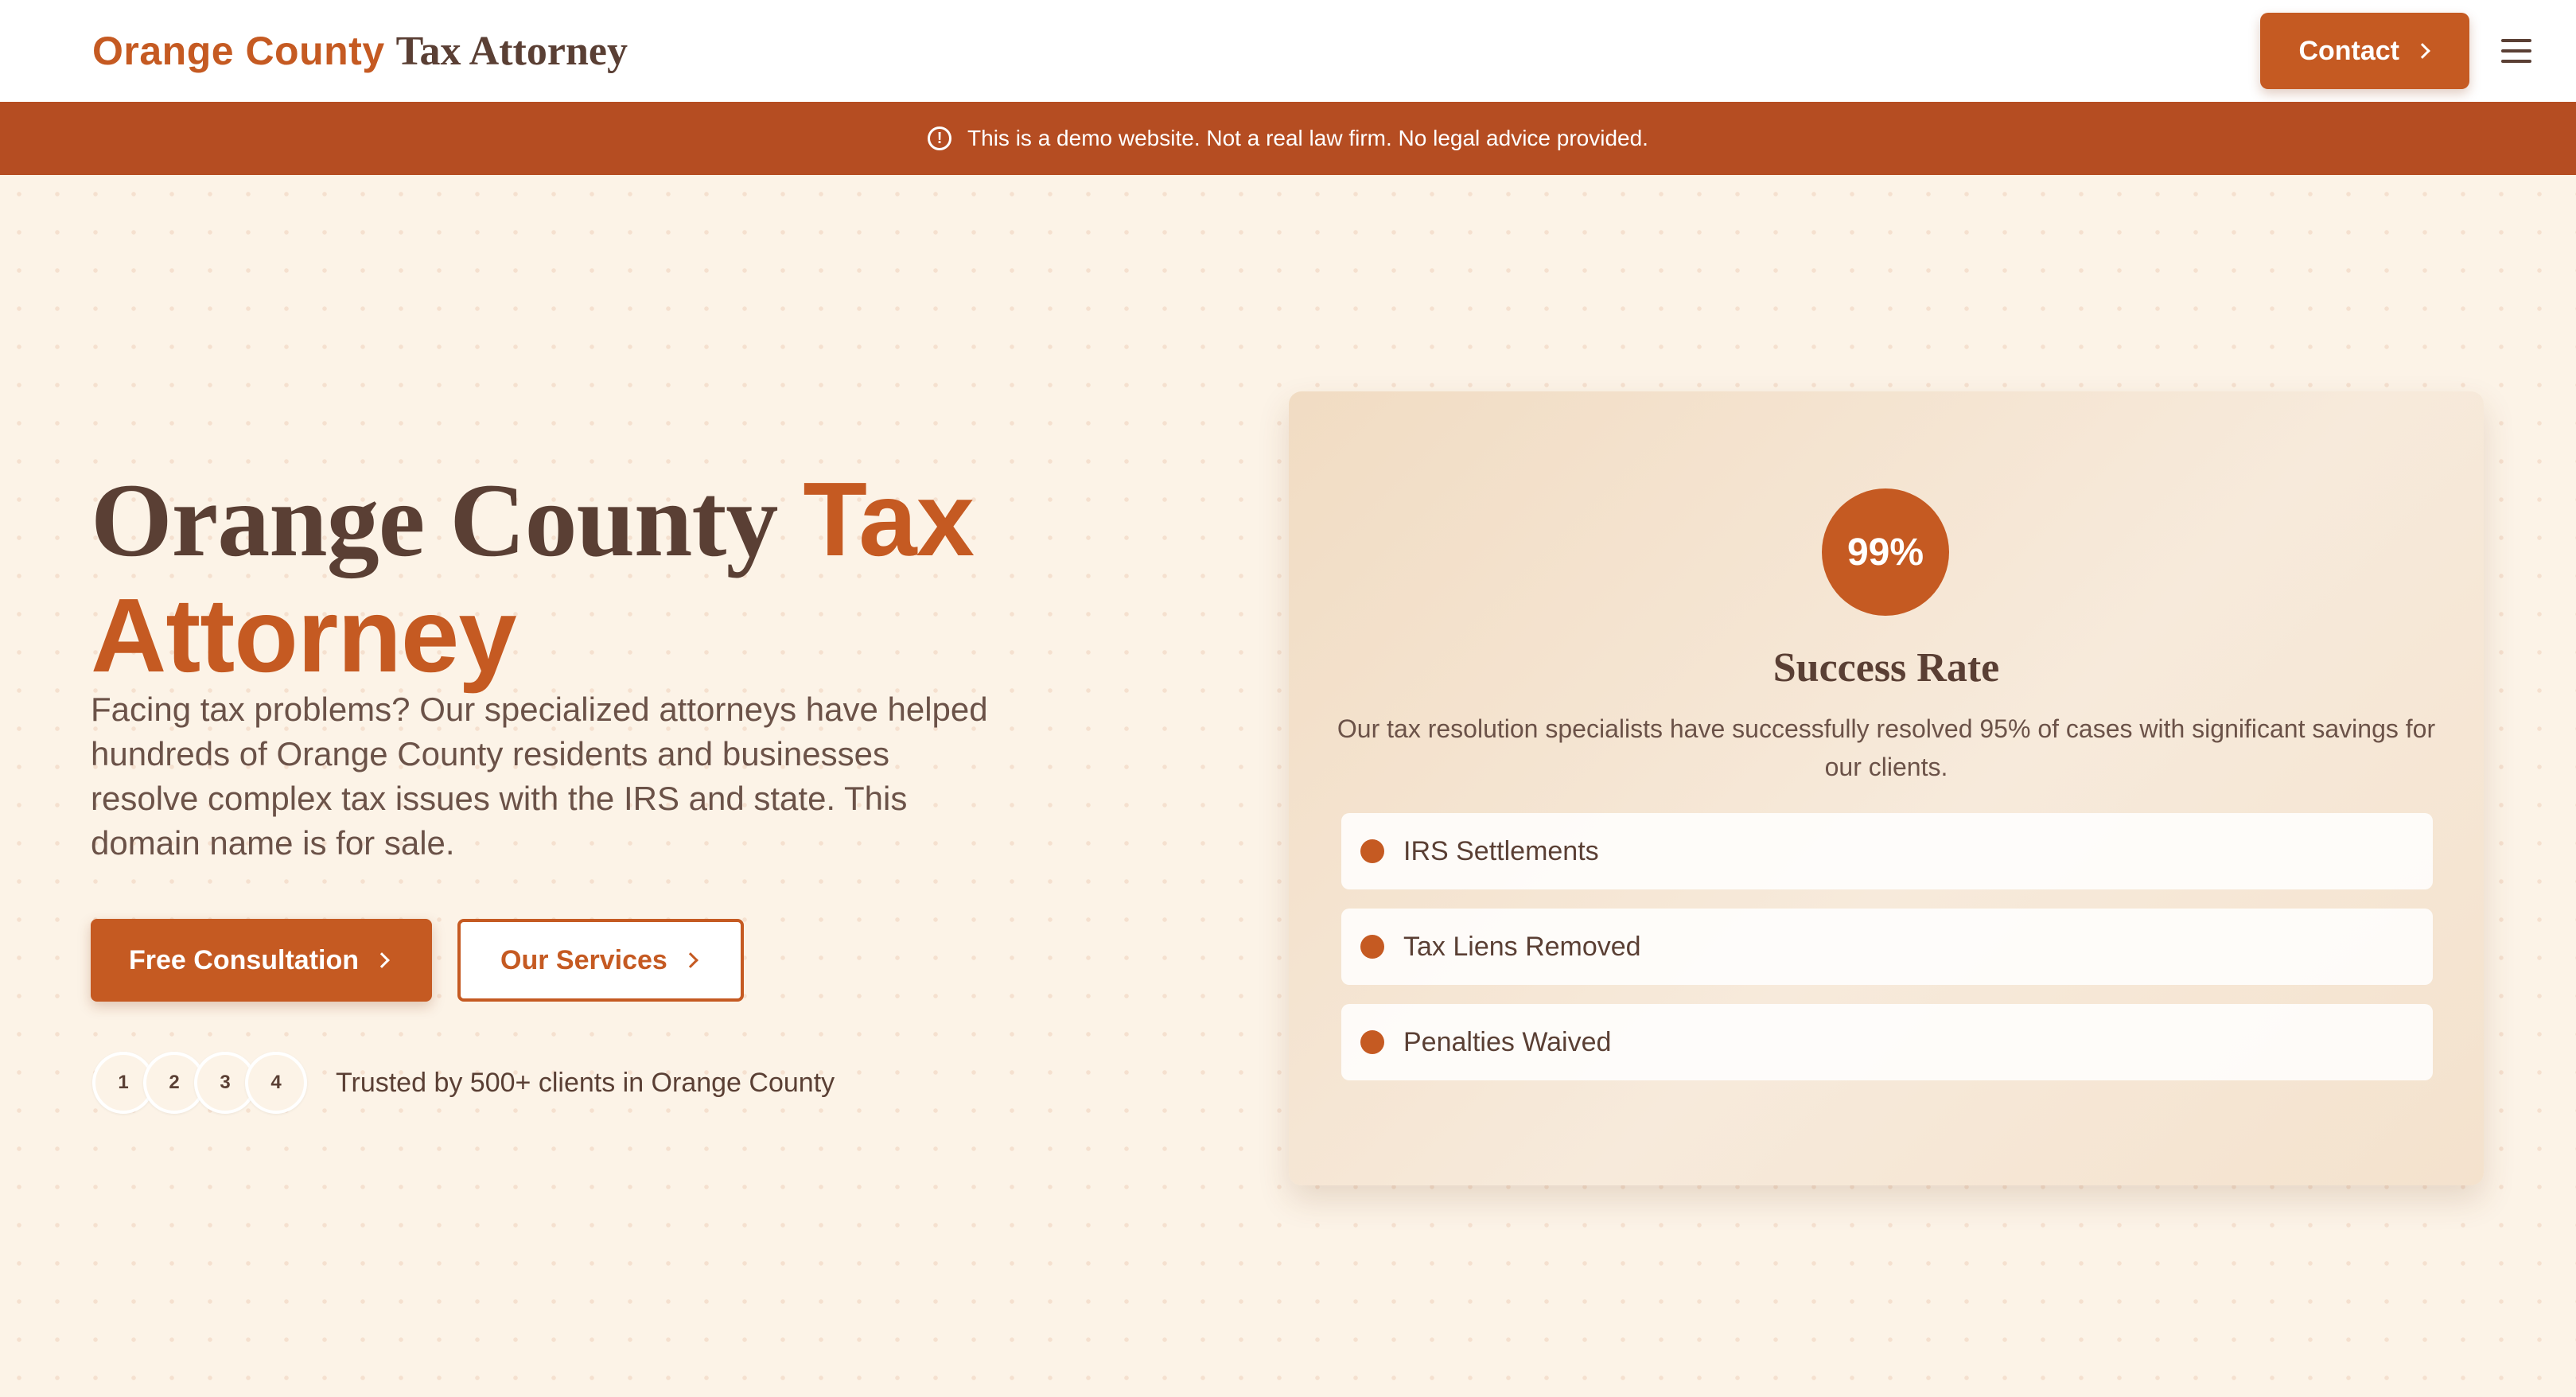  Describe the element at coordinates (586, 1082) in the screenshot. I see `trust-text: Trusted by 500+ clients in Orange County` at that location.